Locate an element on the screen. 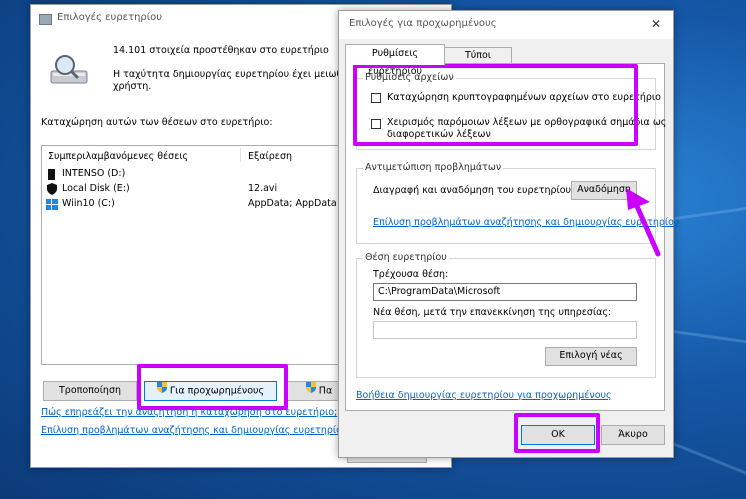 This screenshot has width=746, height=499. status-line-2: χρήστη. is located at coordinates (132, 86).